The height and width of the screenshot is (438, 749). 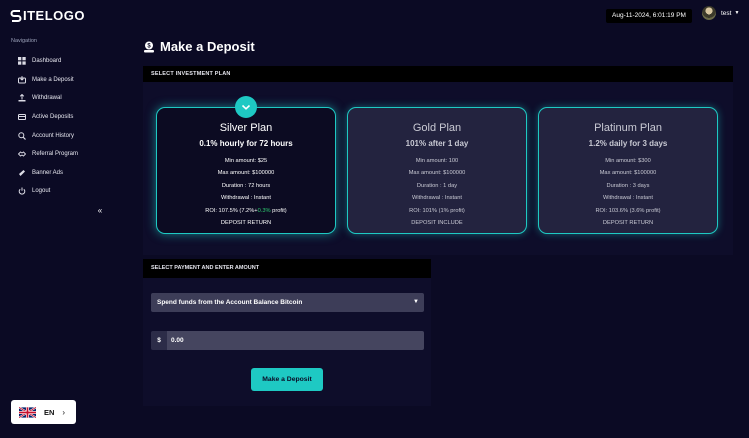 I want to click on sidebar-item-label: Dashboard, so click(x=47, y=61).